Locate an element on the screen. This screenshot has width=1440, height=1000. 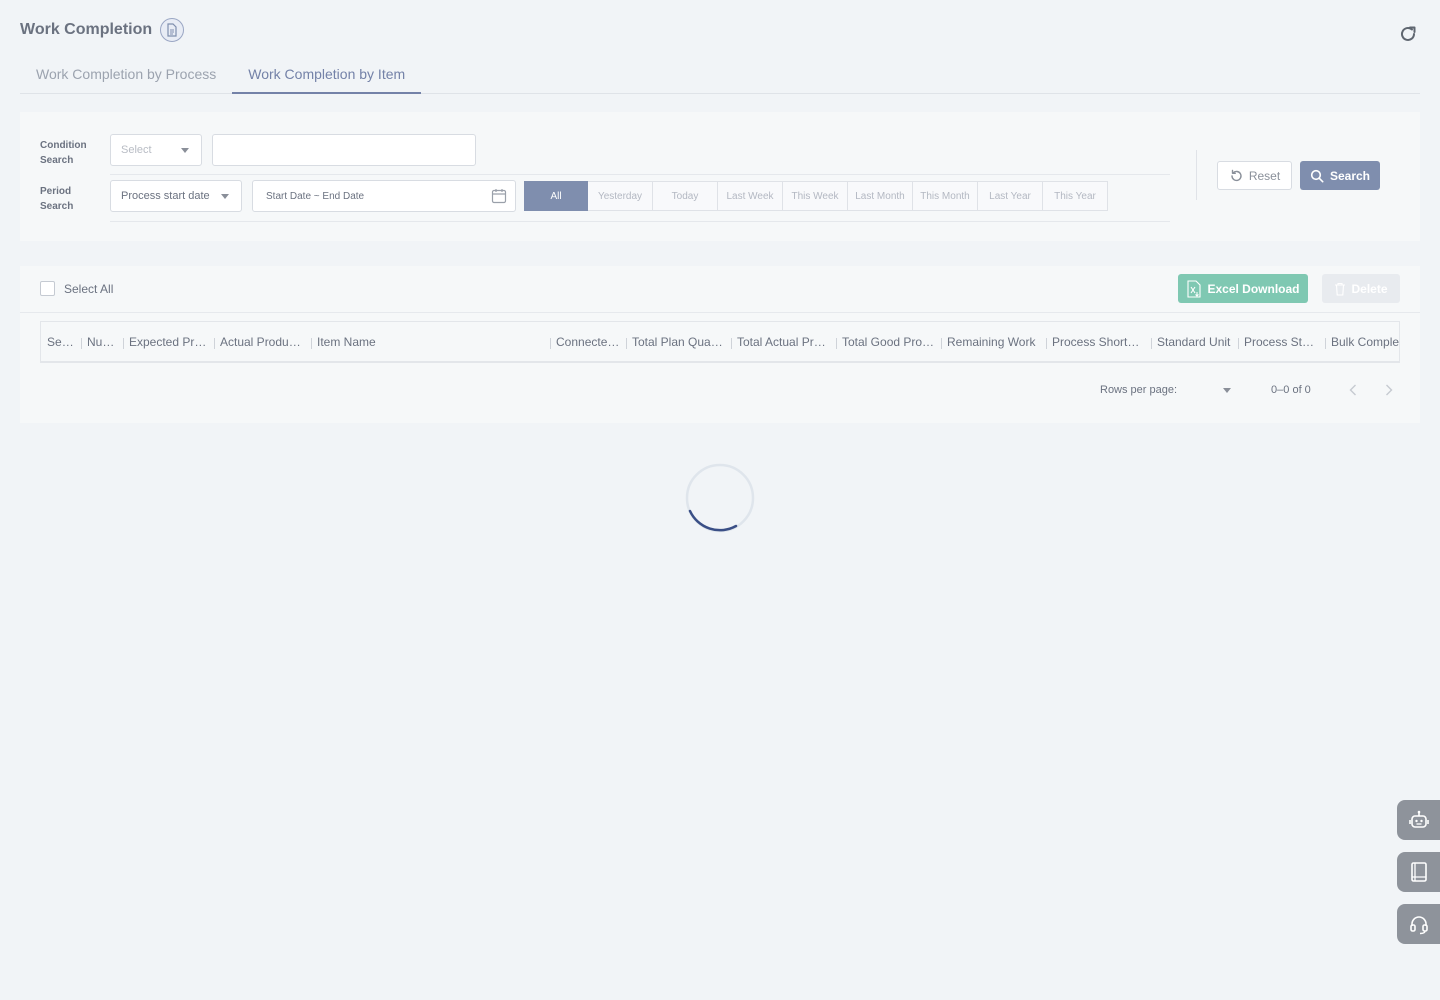
column-header-total-actual-production: Total Actual Production is located at coordinates (783, 342).